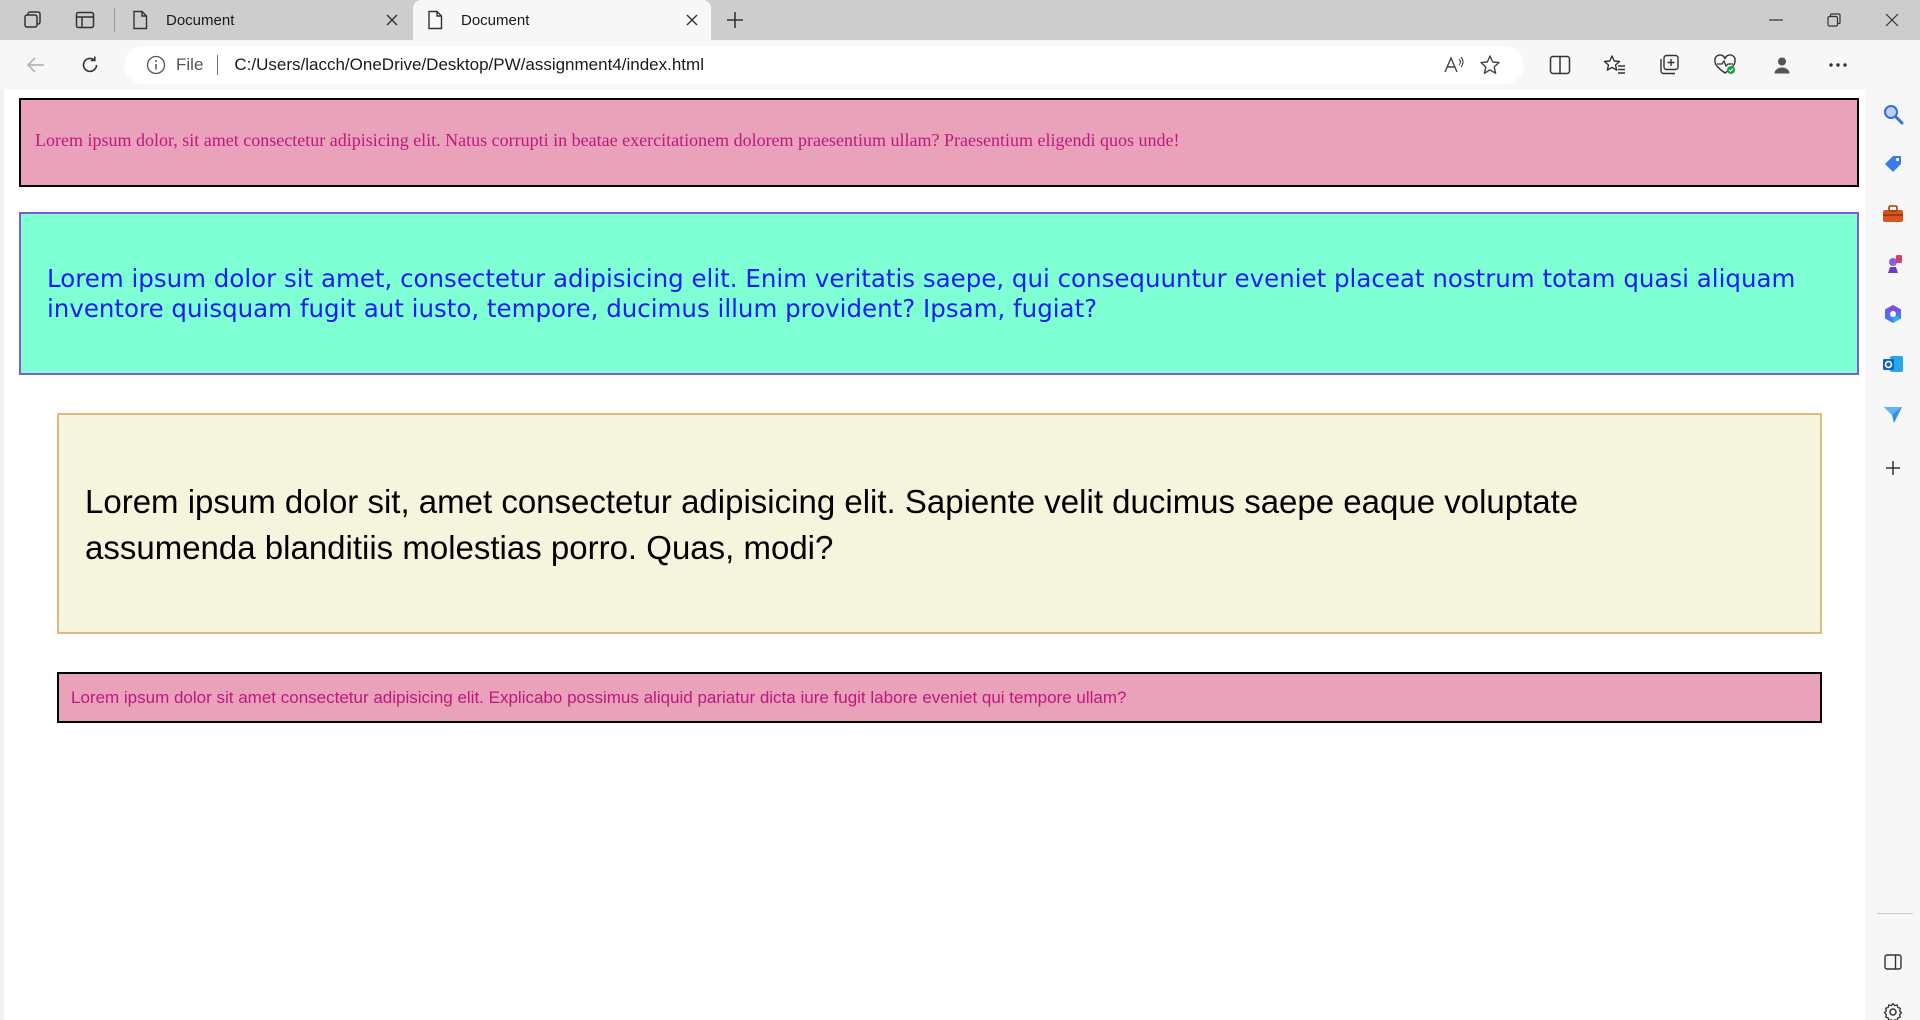 The width and height of the screenshot is (1920, 1020). I want to click on read-aloud-icon, so click(1454, 65).